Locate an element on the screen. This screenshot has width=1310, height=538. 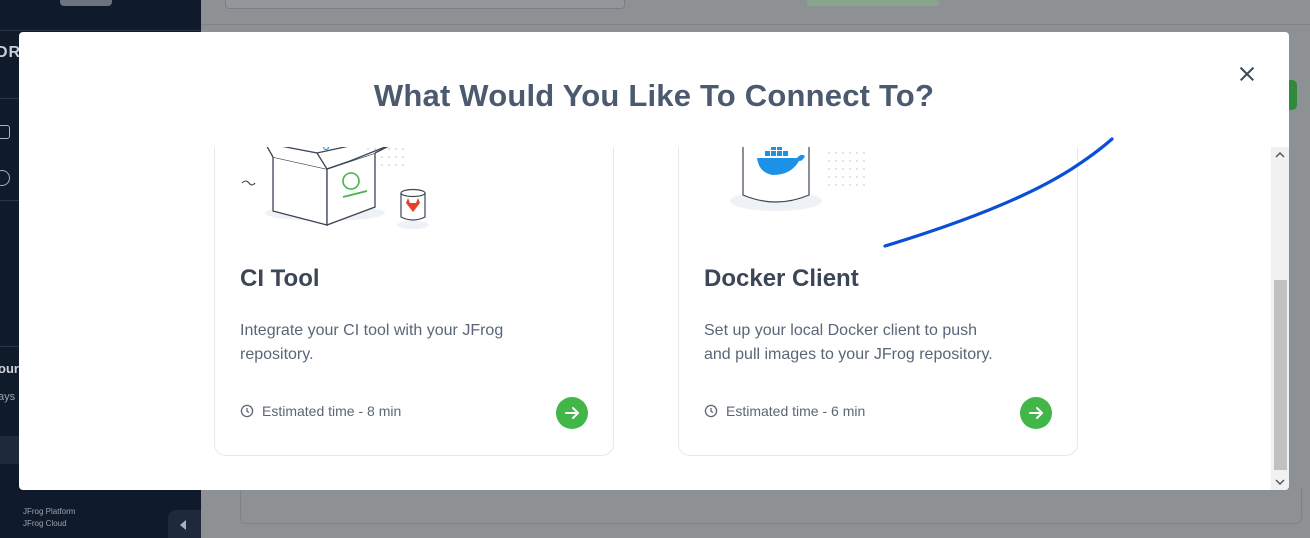
estimated-time-label: Estimated time - 8 min is located at coordinates (332, 411).